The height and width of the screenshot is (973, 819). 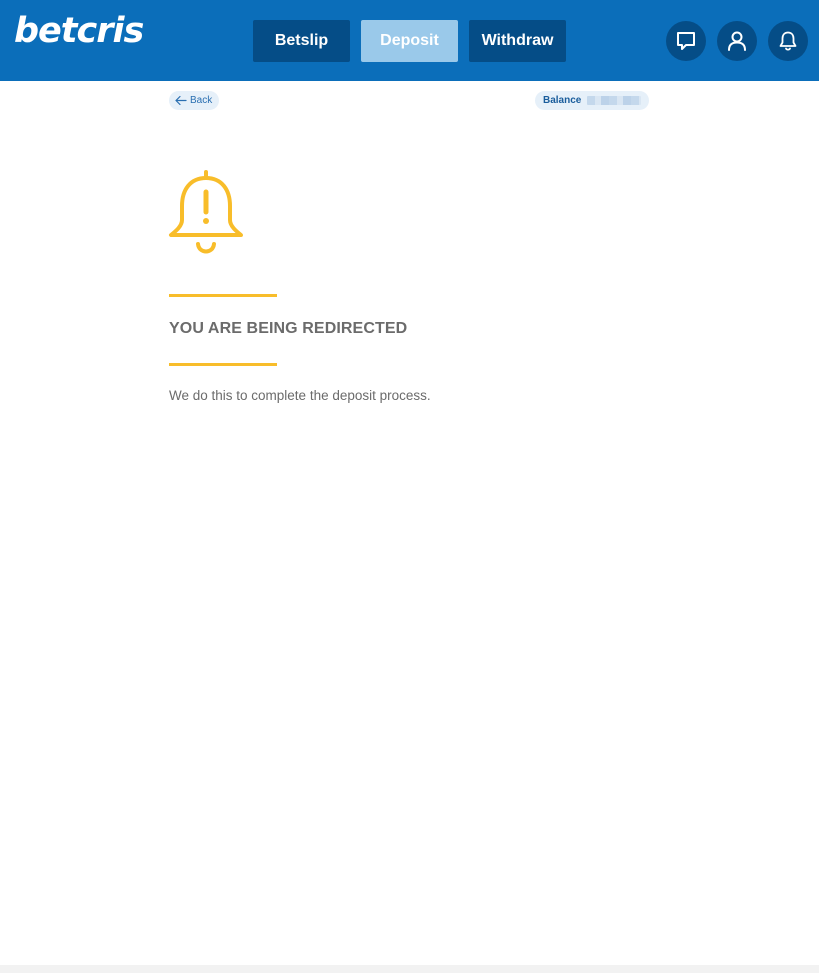 I want to click on chat-icon, so click(x=686, y=41).